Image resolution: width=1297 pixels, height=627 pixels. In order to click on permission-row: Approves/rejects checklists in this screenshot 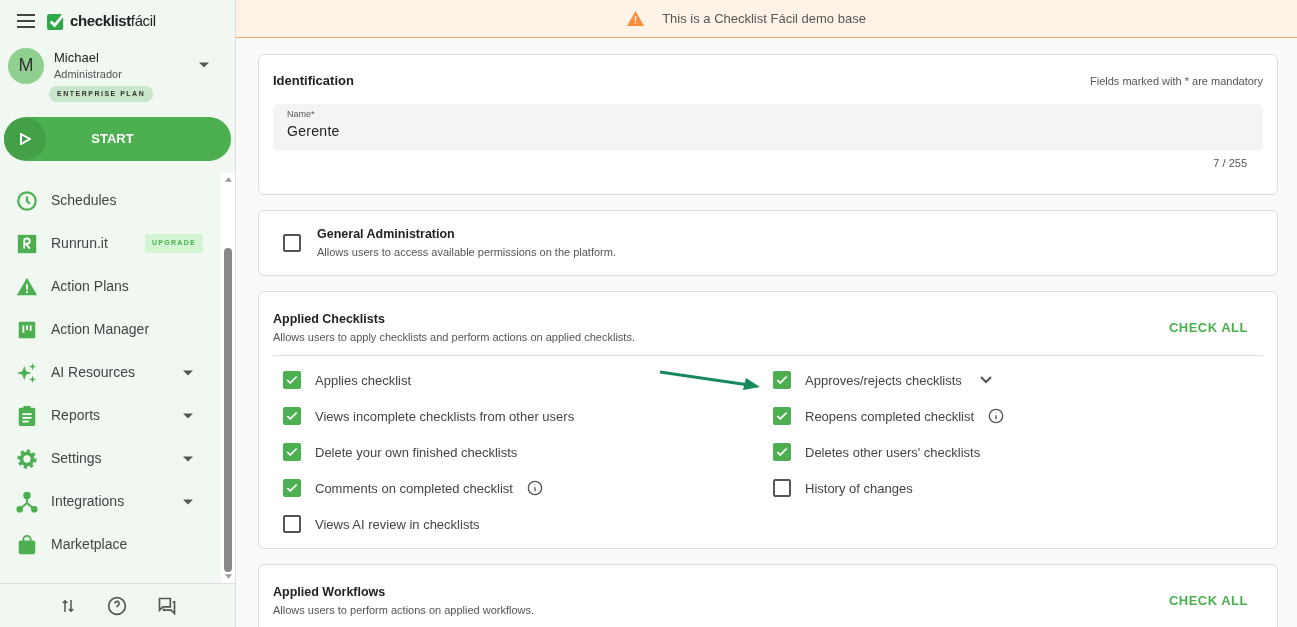, I will do `click(958, 380)`.